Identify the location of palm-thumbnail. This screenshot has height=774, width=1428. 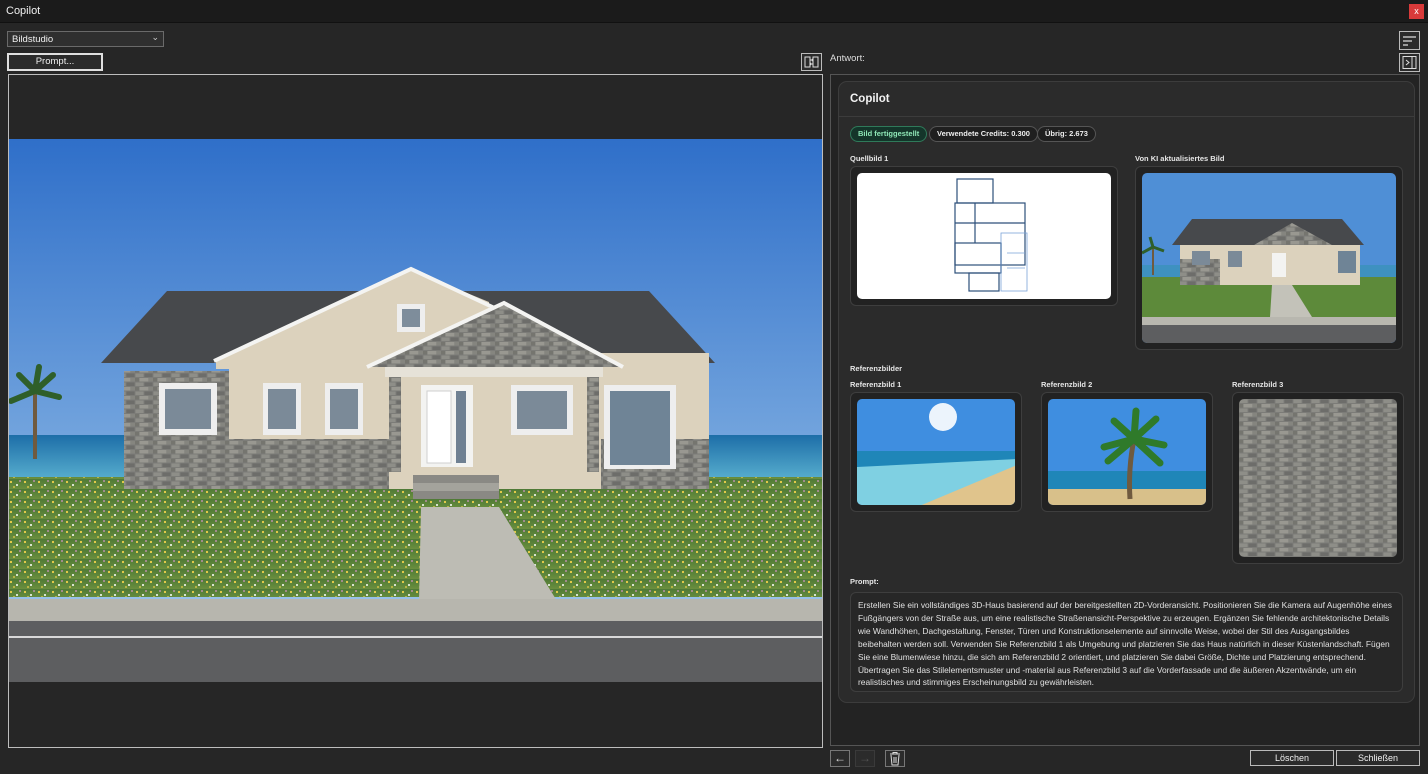
(1127, 452).